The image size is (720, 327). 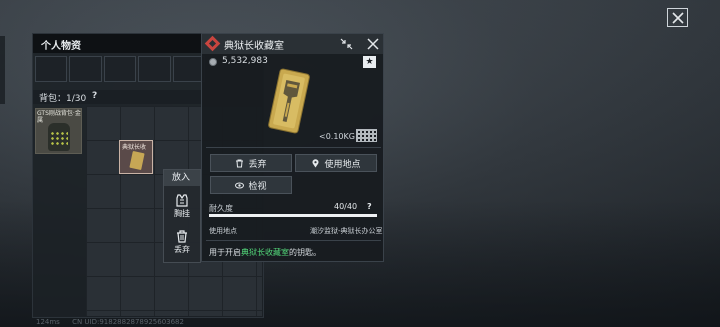 I want to click on backpack-item: GTS刚战背包·金属, so click(x=58, y=131).